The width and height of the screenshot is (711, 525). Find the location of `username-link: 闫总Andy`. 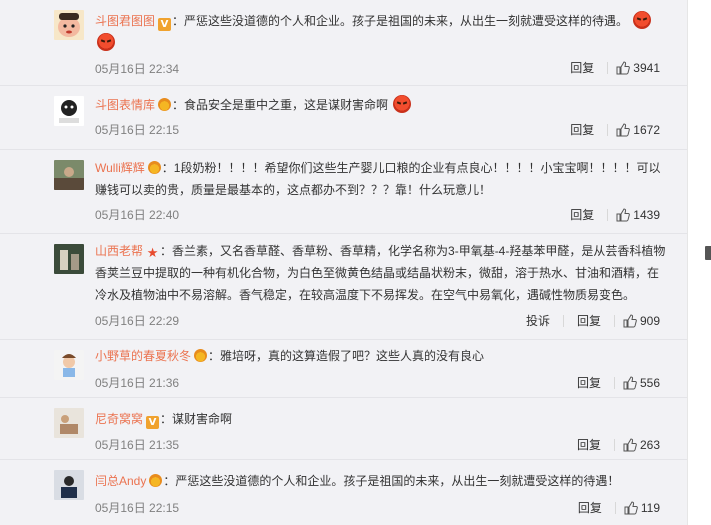

username-link: 闫总Andy is located at coordinates (120, 481).